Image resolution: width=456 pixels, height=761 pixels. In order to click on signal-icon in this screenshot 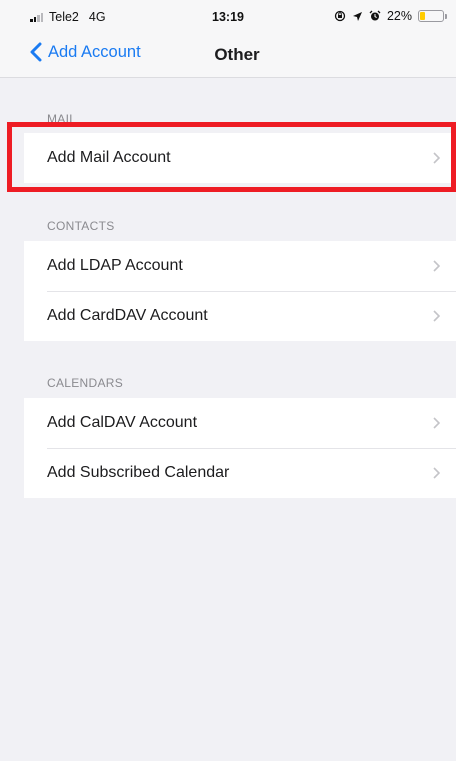, I will do `click(36, 17)`.